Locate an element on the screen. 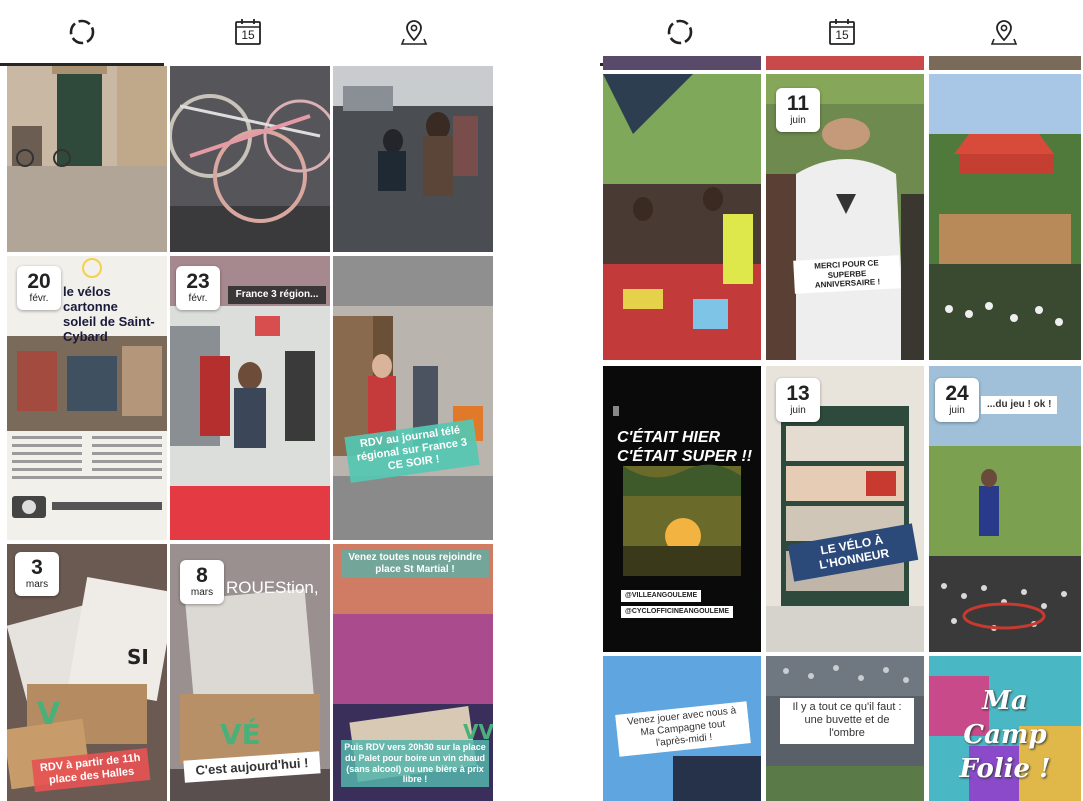  story-date-day: 11 is located at coordinates (798, 103).